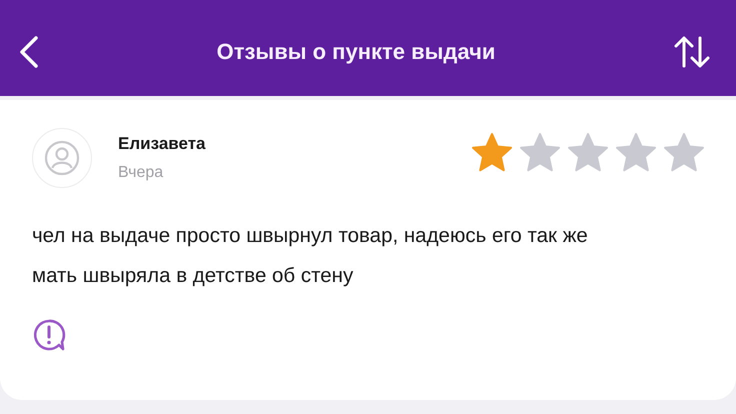 This screenshot has width=736, height=414. What do you see at coordinates (310, 256) in the screenshot?
I see `review-text: чел на выдаче просто швырнул товар, надеюсь его так же мать швыряла в детстве об стену` at bounding box center [310, 256].